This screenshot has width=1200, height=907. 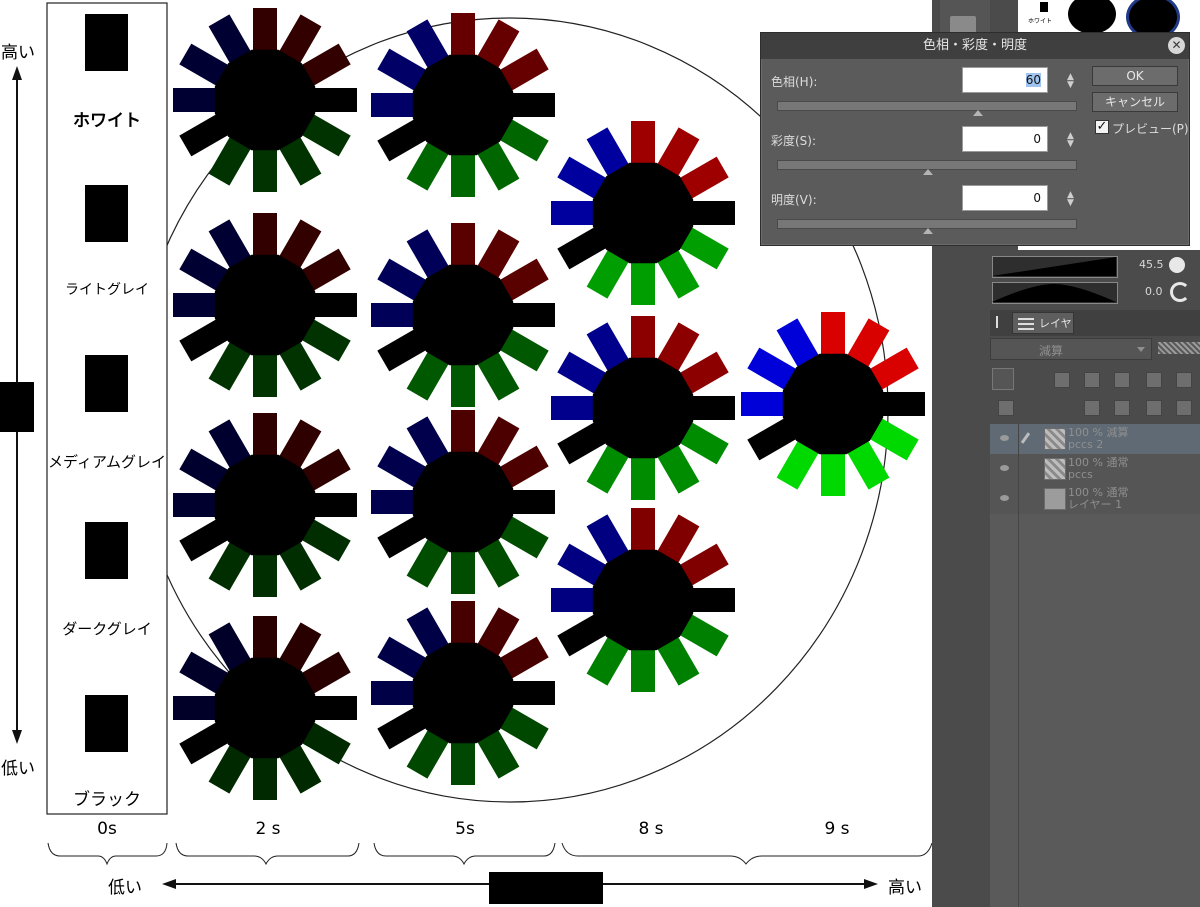 What do you see at coordinates (1154, 380) in the screenshot?
I see `lock-icon` at bounding box center [1154, 380].